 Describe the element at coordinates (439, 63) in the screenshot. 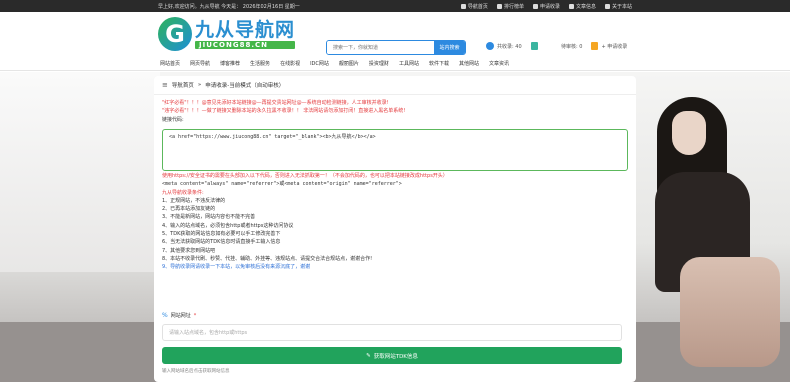

I see `nav-item-software: 软件下载` at that location.